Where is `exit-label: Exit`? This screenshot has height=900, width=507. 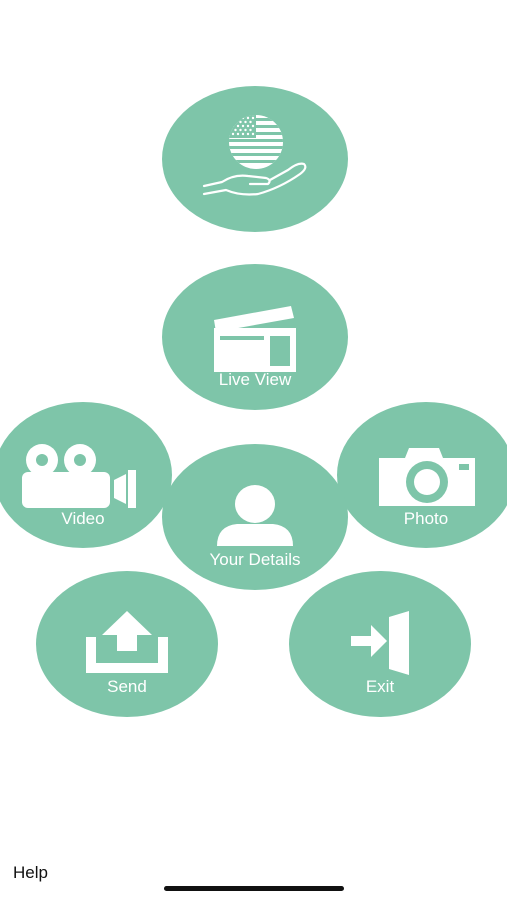 exit-label: Exit is located at coordinates (380, 686).